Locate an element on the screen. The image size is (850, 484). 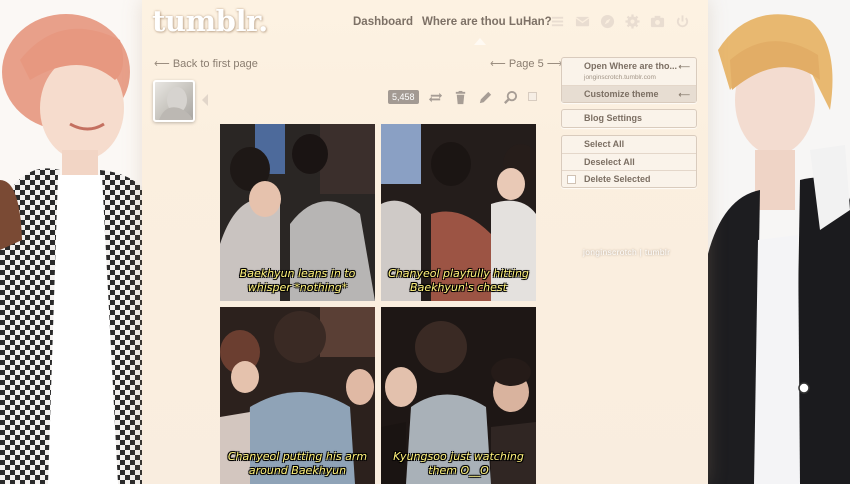
gif-caption: Kyungsoo just watching them O__O is located at coordinates (458, 464).